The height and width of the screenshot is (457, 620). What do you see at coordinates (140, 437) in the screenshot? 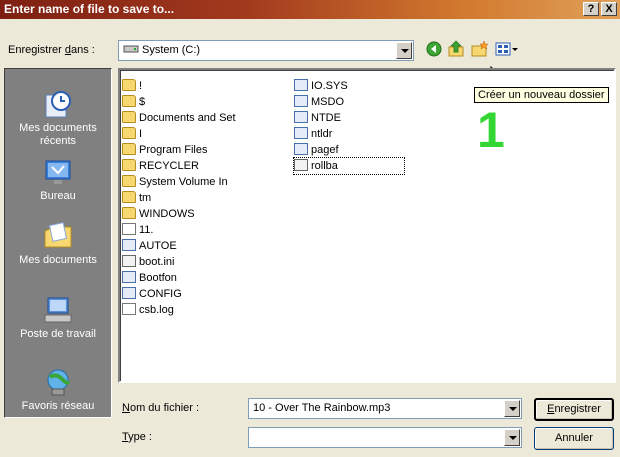
I see `filetype-label-text: ype :` at bounding box center [140, 437].